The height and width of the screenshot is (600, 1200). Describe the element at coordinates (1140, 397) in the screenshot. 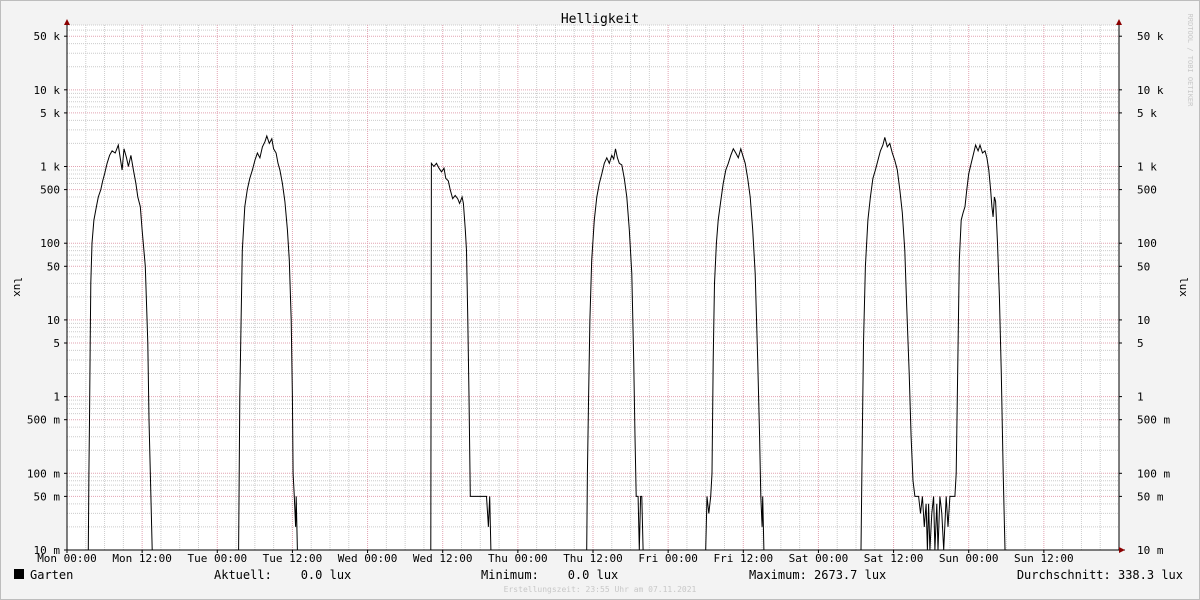

I see `y-tick-label-right: 1` at that location.